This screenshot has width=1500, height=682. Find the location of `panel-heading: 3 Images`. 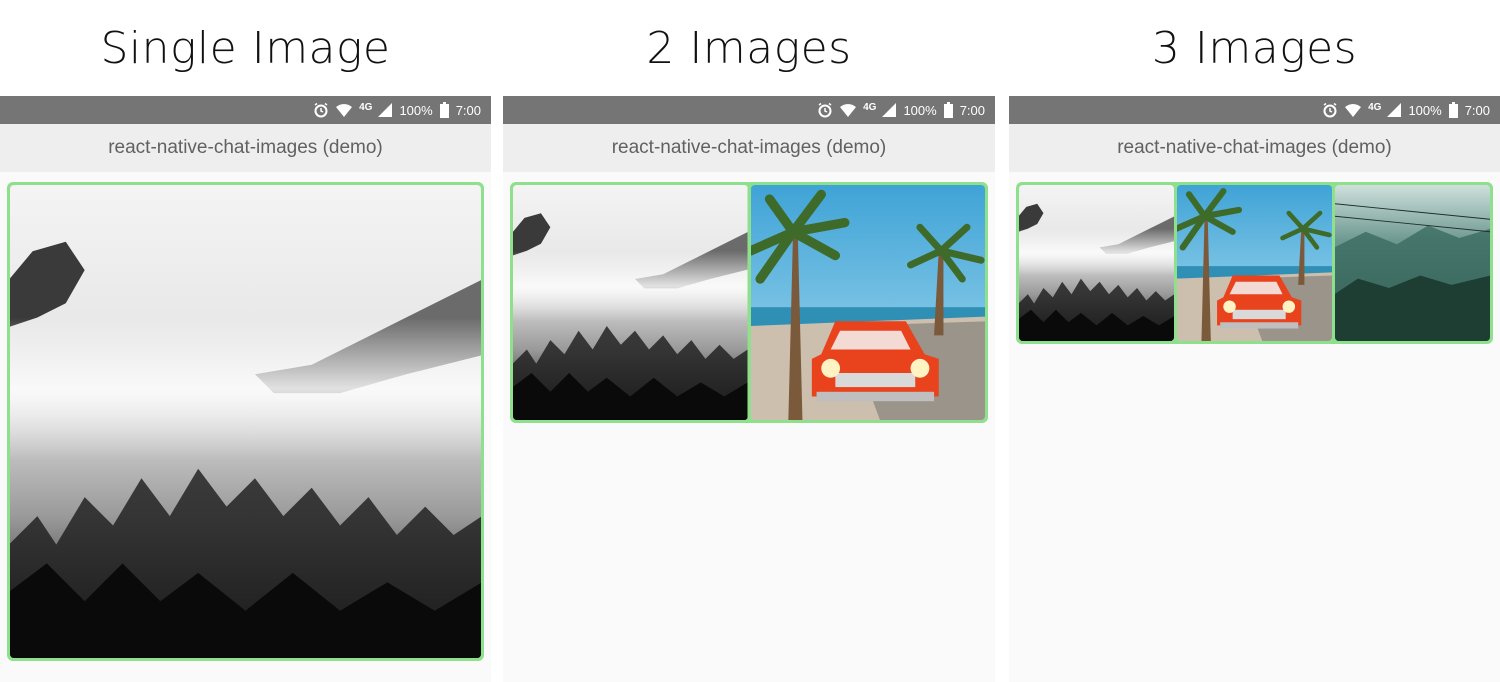

panel-heading: 3 Images is located at coordinates (1254, 48).